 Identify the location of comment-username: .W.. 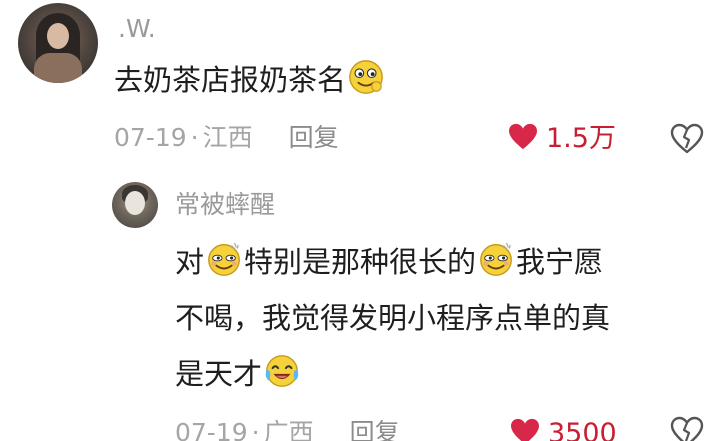
(137, 29).